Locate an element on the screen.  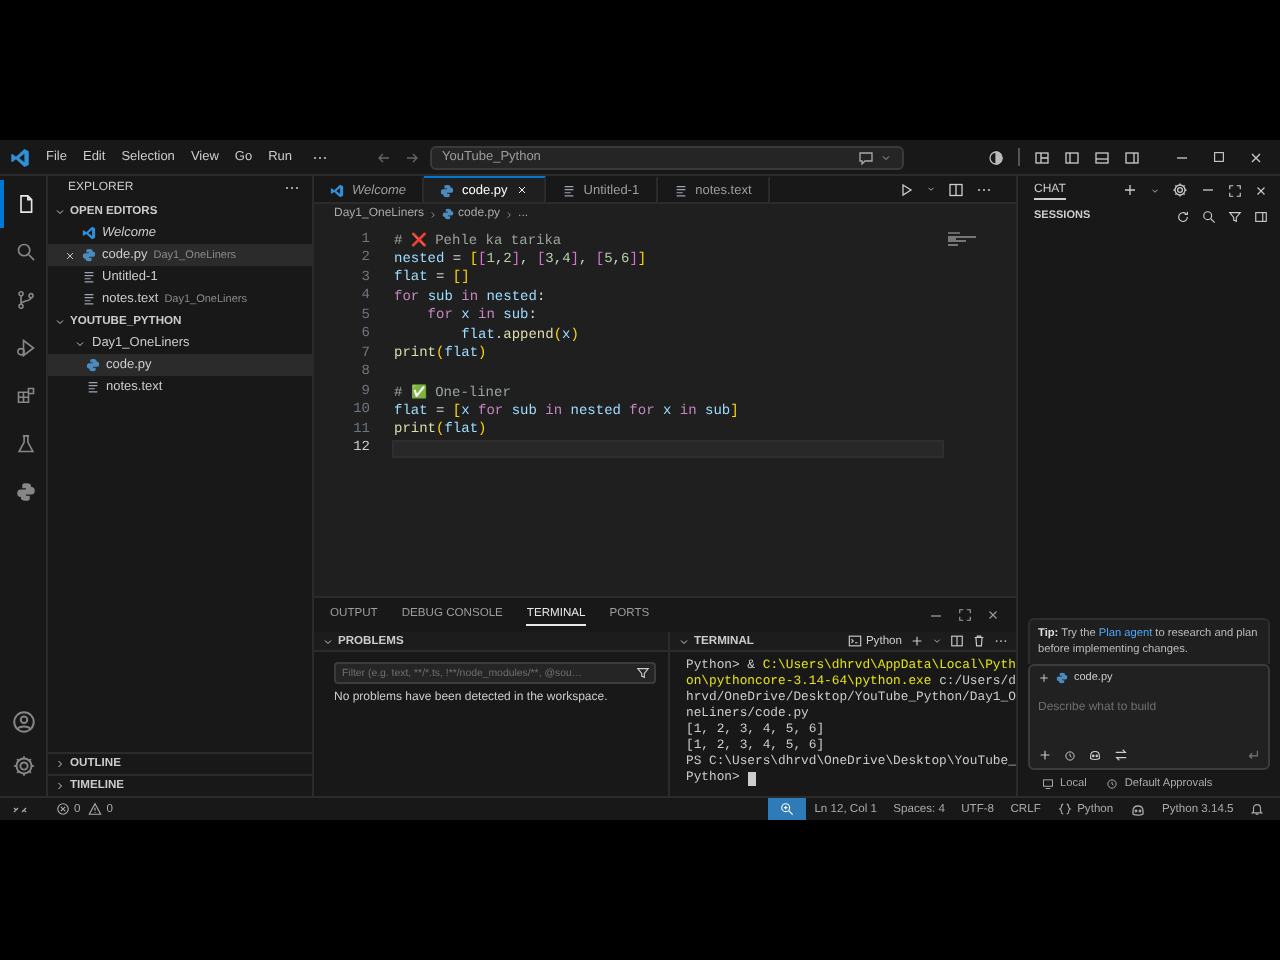
zoom-icon is located at coordinates (787, 809).